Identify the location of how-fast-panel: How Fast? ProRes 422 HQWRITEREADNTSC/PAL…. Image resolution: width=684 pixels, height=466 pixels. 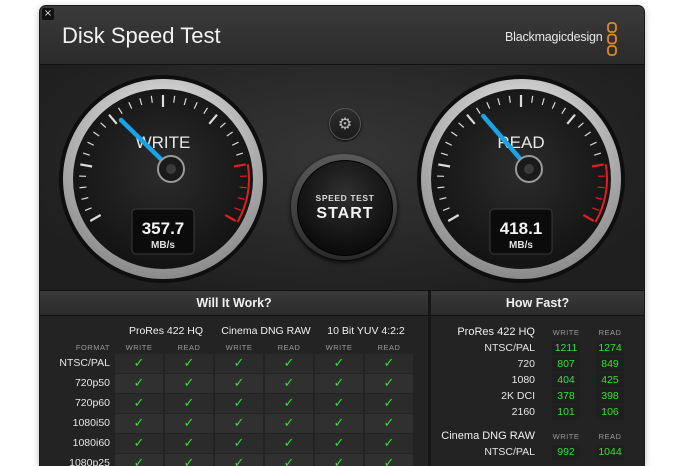
(537, 378).